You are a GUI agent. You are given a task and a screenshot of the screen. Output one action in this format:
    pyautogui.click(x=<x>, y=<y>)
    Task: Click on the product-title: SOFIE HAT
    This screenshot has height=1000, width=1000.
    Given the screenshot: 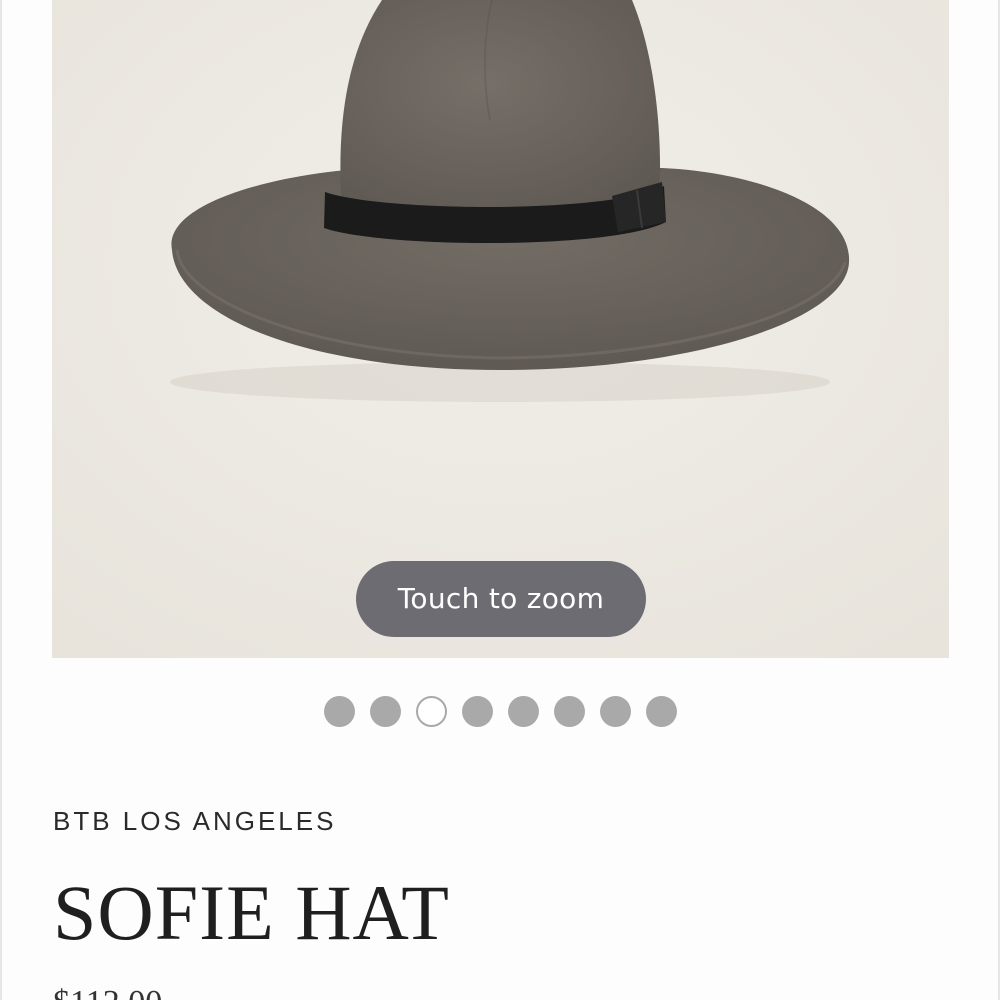 What is the action you would take?
    pyautogui.click(x=251, y=912)
    